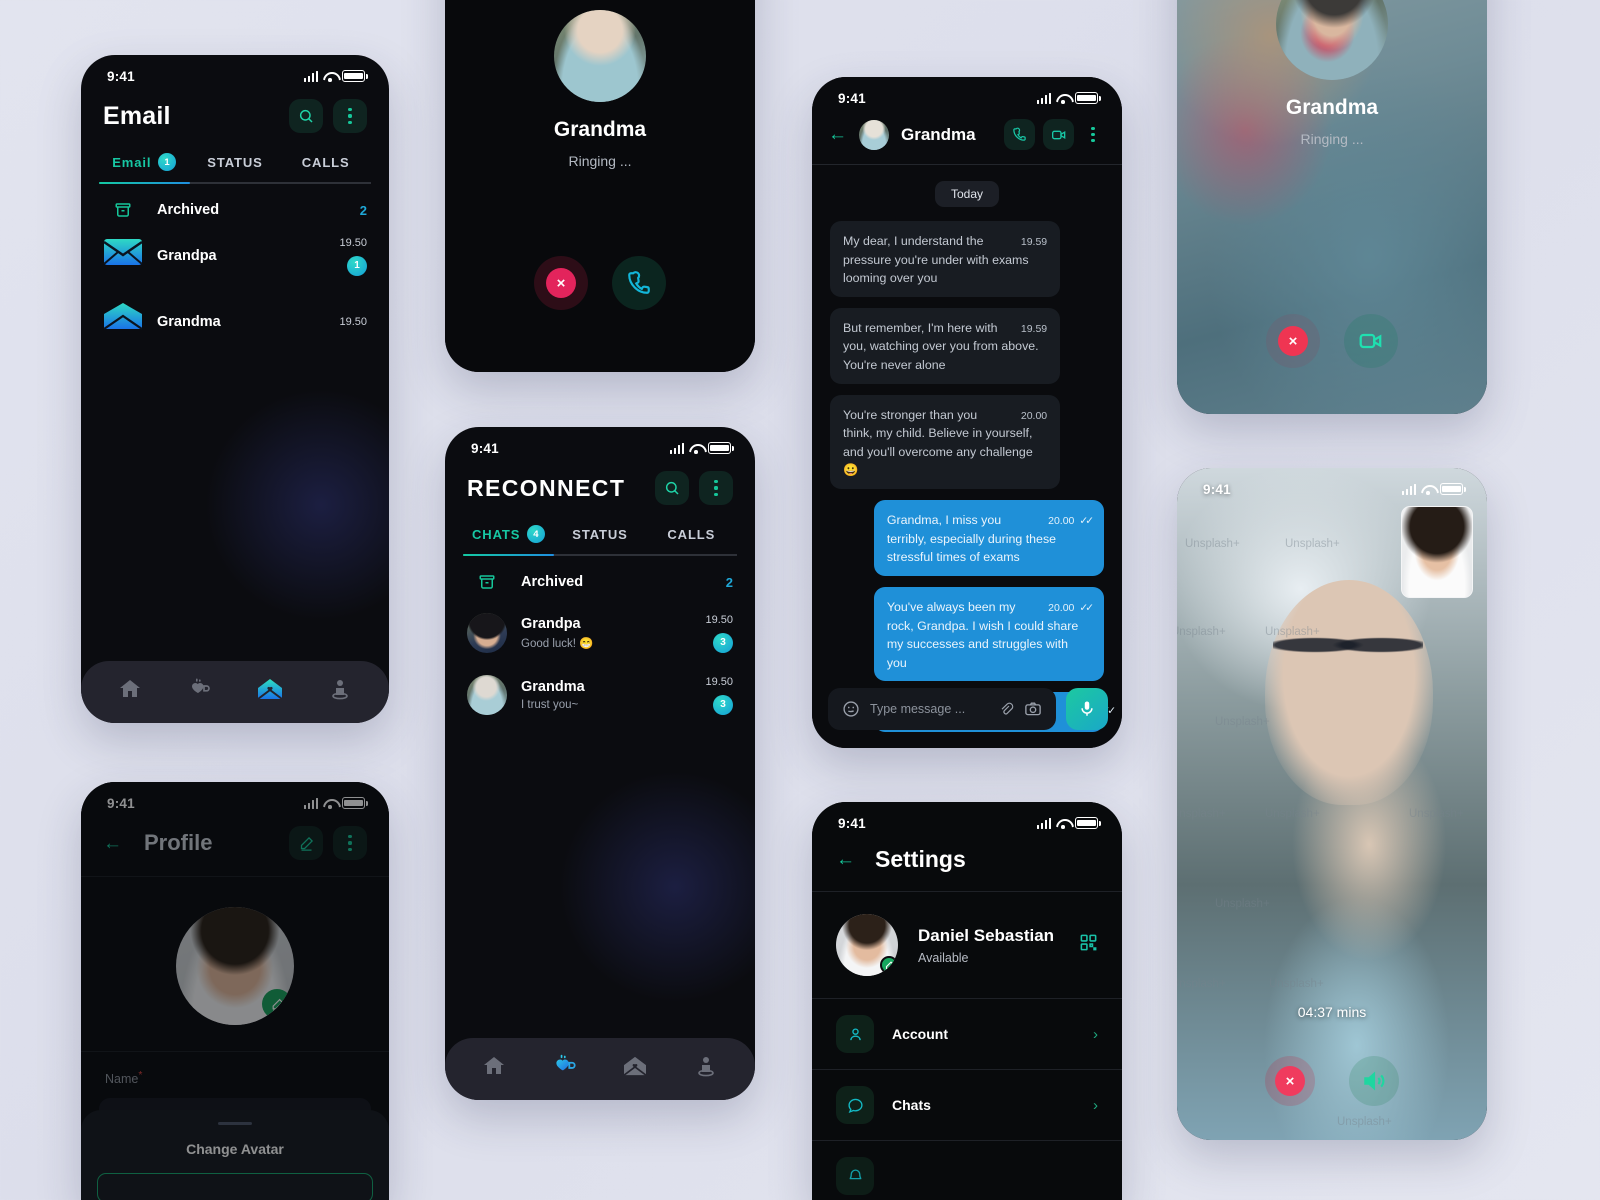 The height and width of the screenshot is (1200, 1600). What do you see at coordinates (235, 316) in the screenshot?
I see `table-row: Grandma 19.50` at bounding box center [235, 316].